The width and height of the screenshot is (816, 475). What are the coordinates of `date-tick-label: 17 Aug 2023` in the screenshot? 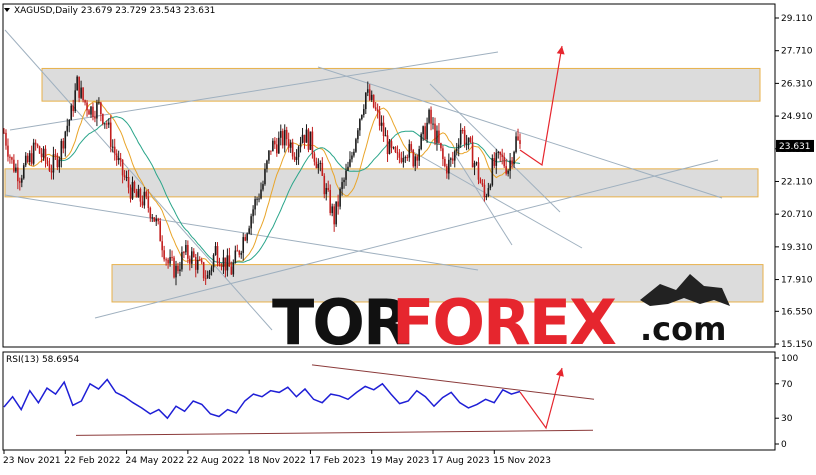 It's located at (461, 461).